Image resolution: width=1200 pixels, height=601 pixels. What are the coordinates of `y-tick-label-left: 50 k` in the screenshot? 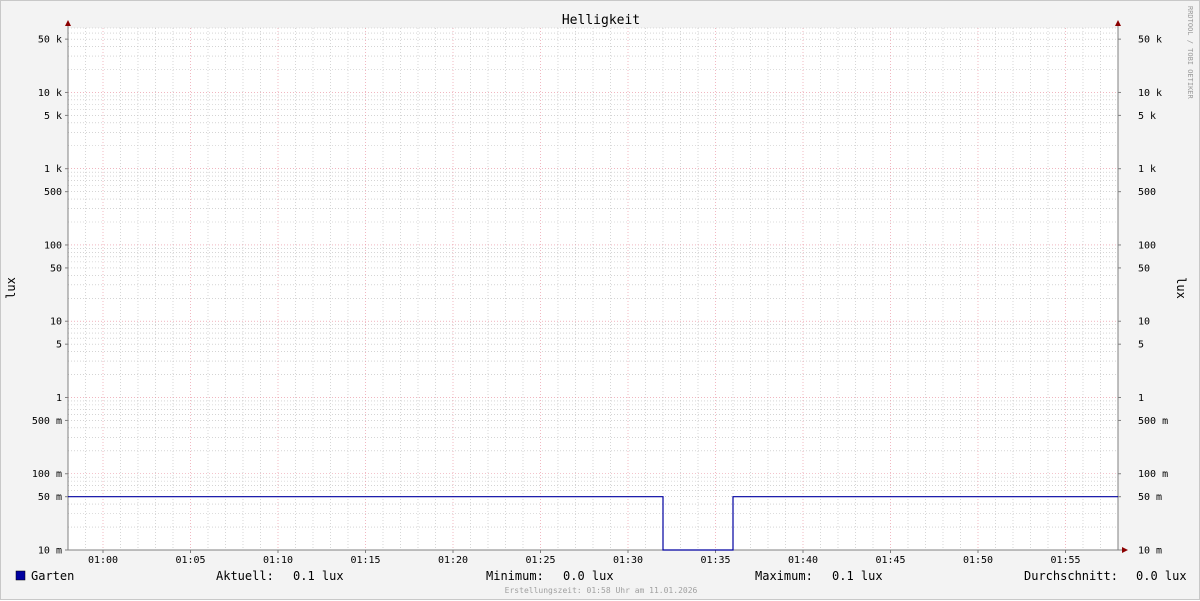 It's located at (50, 40).